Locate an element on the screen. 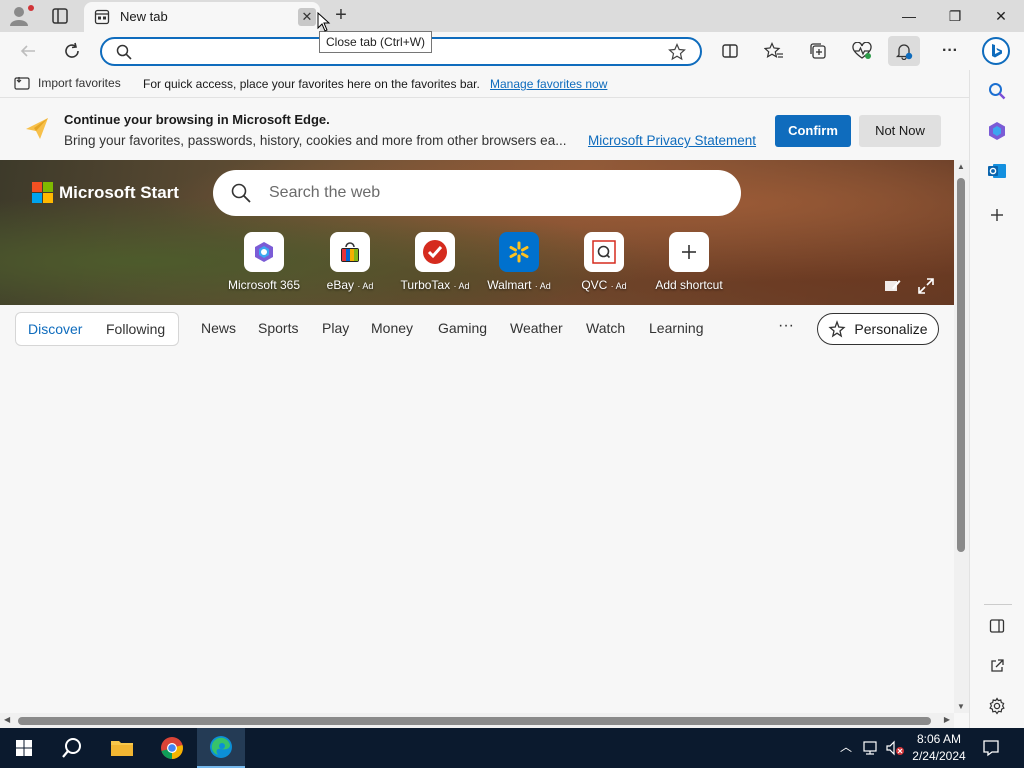  import-favorites-button: Import favorites is located at coordinates (67, 83).